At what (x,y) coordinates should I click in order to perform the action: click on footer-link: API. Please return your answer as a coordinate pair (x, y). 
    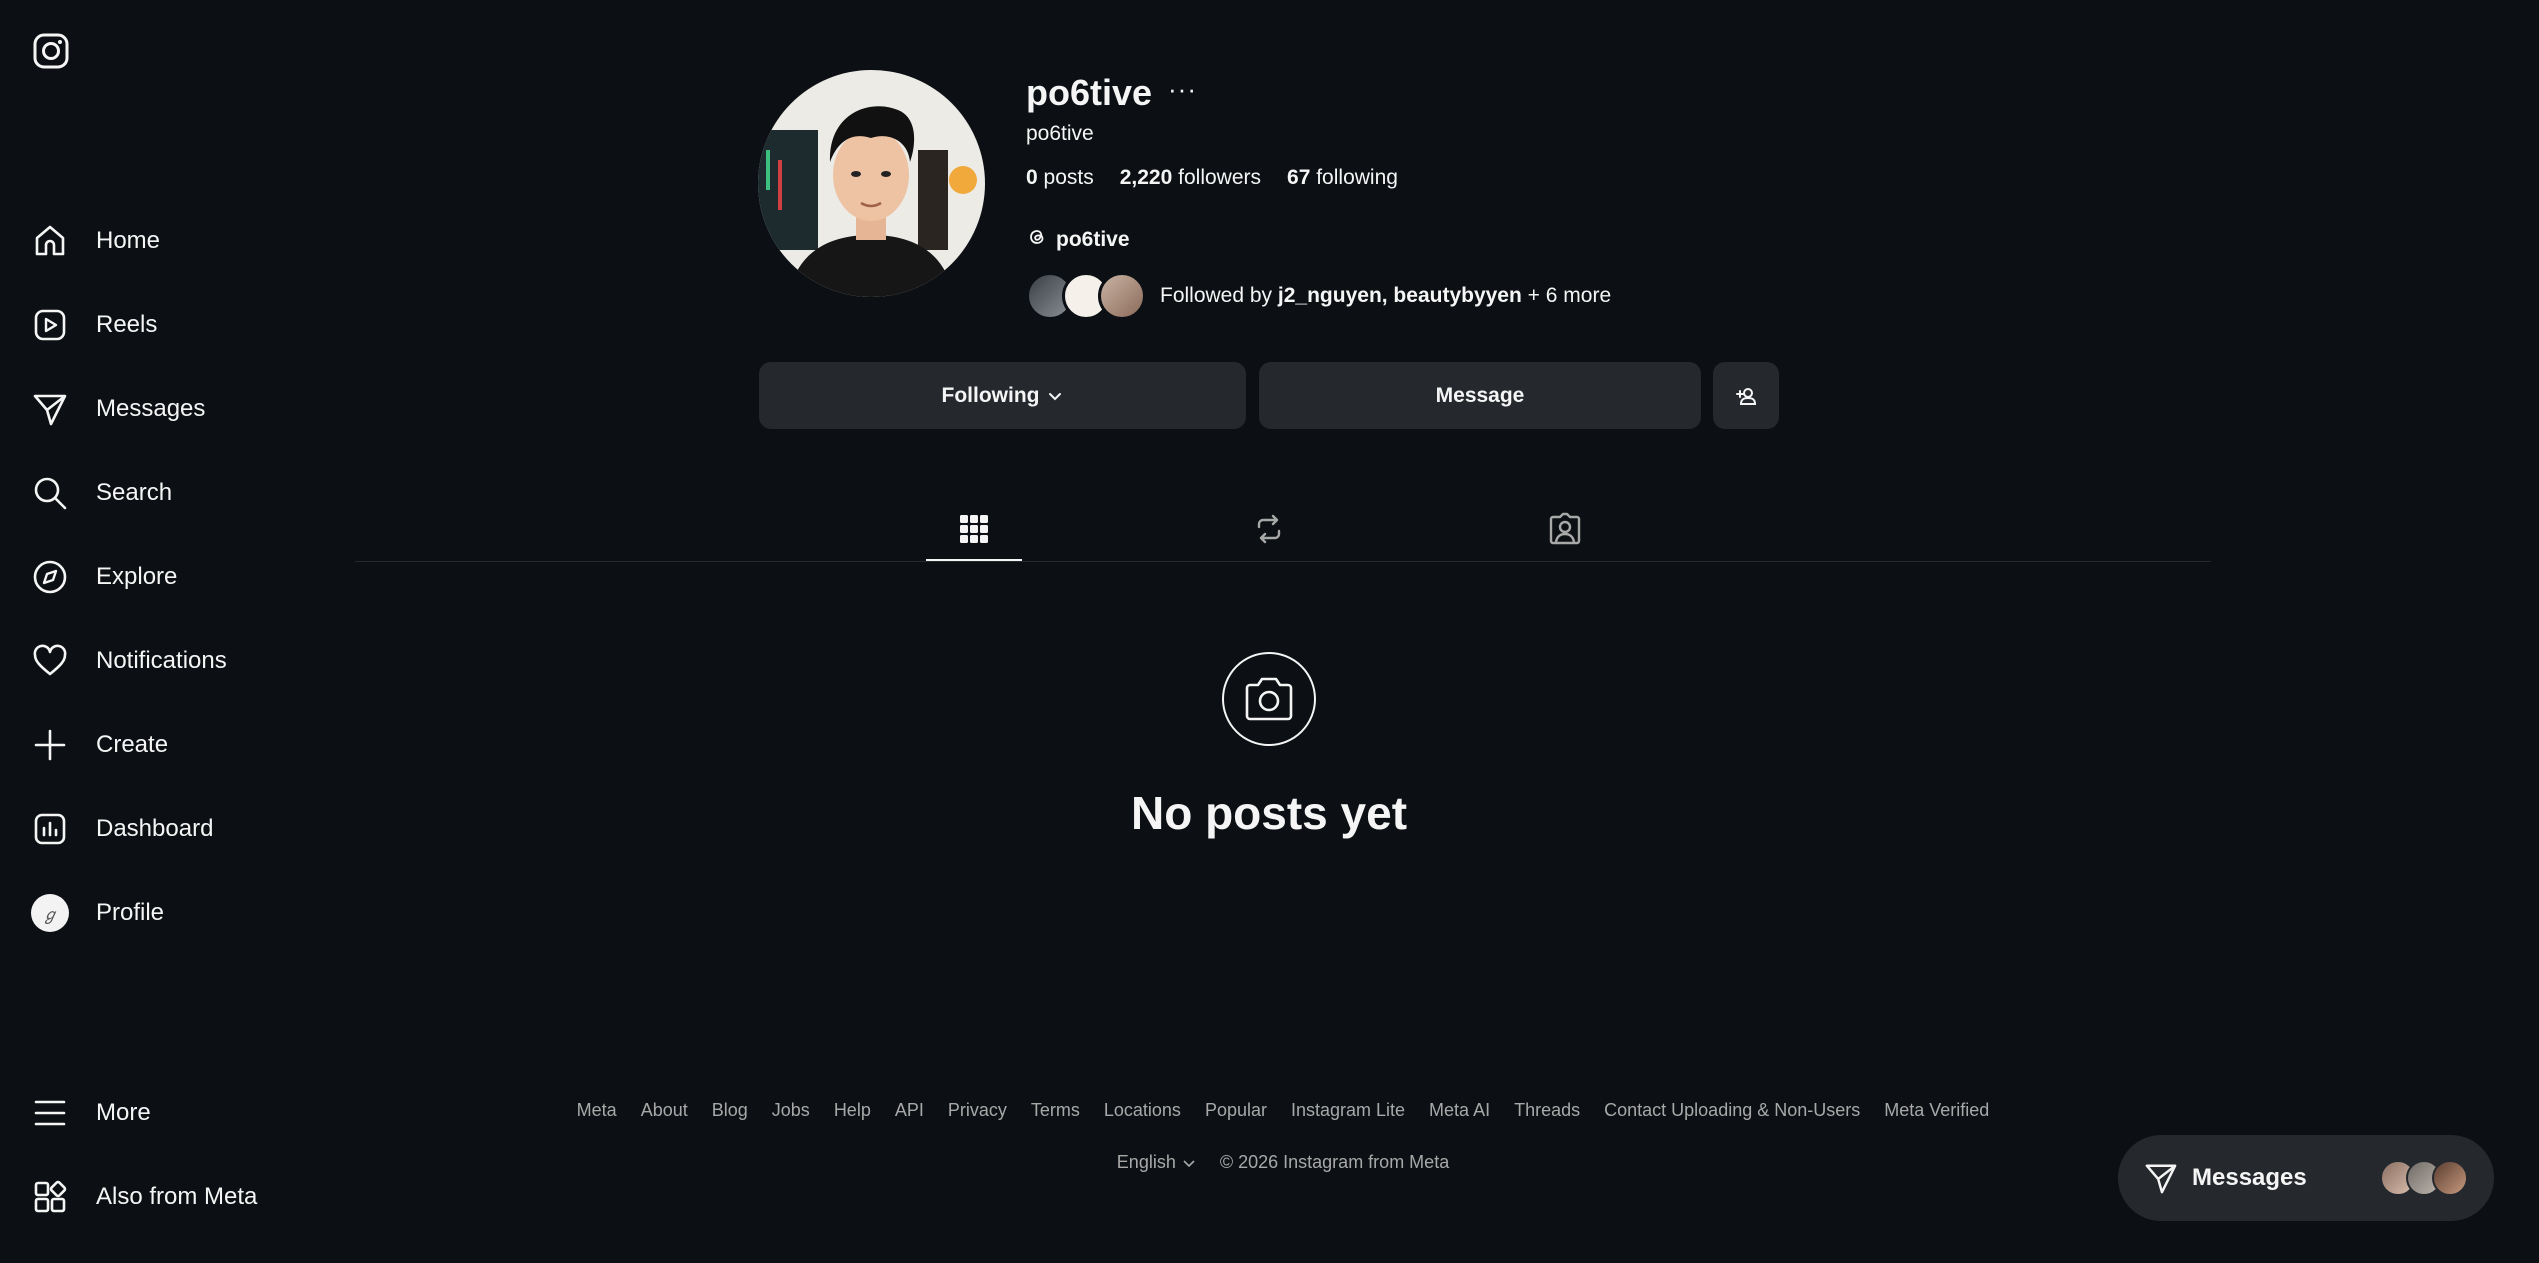
    Looking at the image, I should click on (909, 1110).